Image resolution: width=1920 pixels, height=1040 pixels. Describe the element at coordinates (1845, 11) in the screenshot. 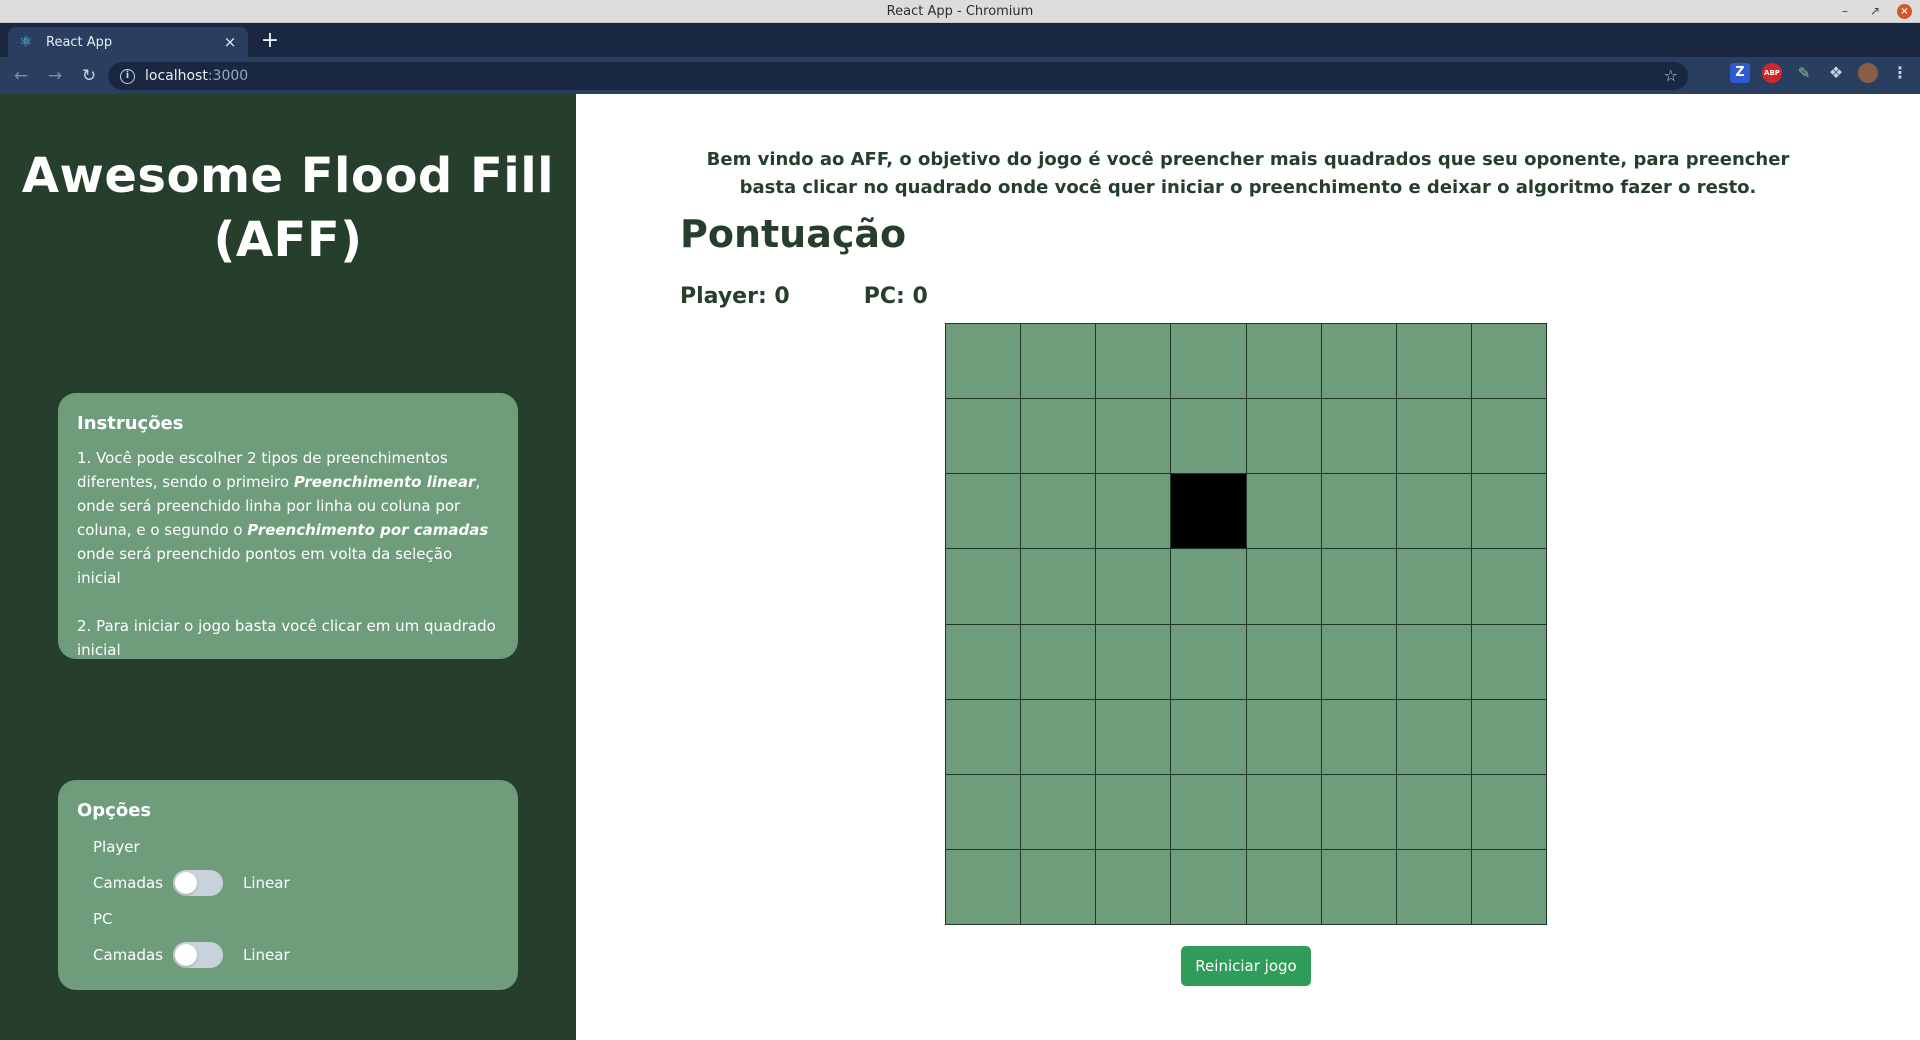

I see `minimize-icon: –` at that location.